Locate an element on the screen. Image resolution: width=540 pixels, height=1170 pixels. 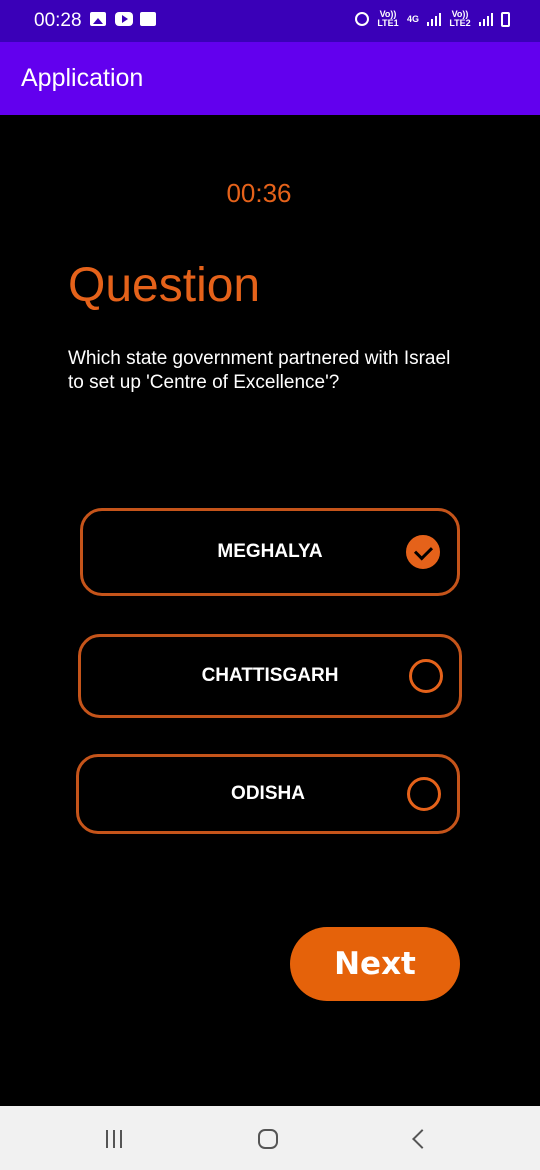
option-label: MEGHALYA is located at coordinates (270, 551).